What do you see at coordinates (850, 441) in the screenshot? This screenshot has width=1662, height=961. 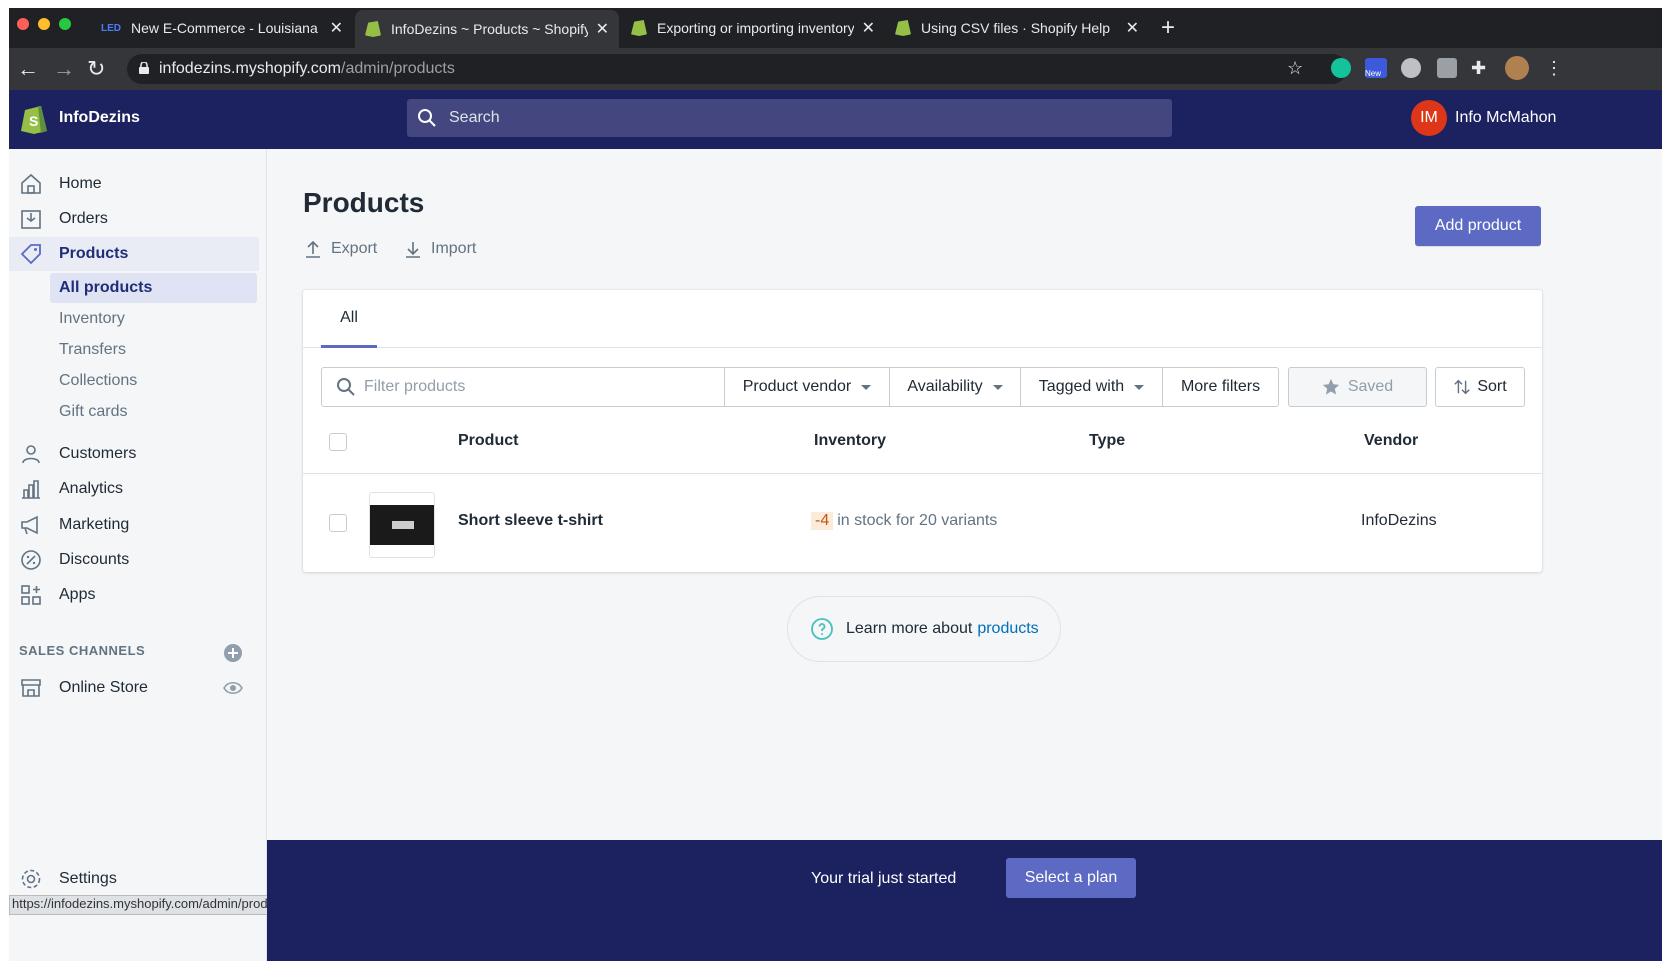 I see `column-inventory: Inventory` at bounding box center [850, 441].